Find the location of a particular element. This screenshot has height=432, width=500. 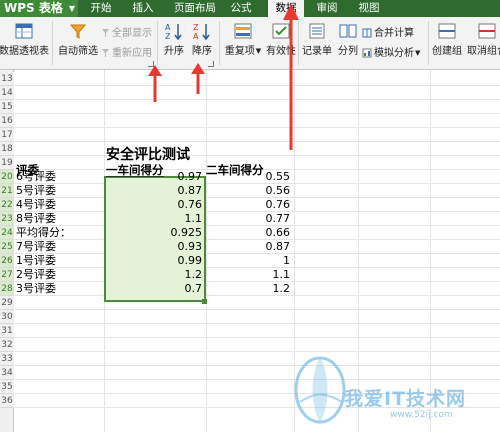

row-header: 29 is located at coordinates (7, 303).